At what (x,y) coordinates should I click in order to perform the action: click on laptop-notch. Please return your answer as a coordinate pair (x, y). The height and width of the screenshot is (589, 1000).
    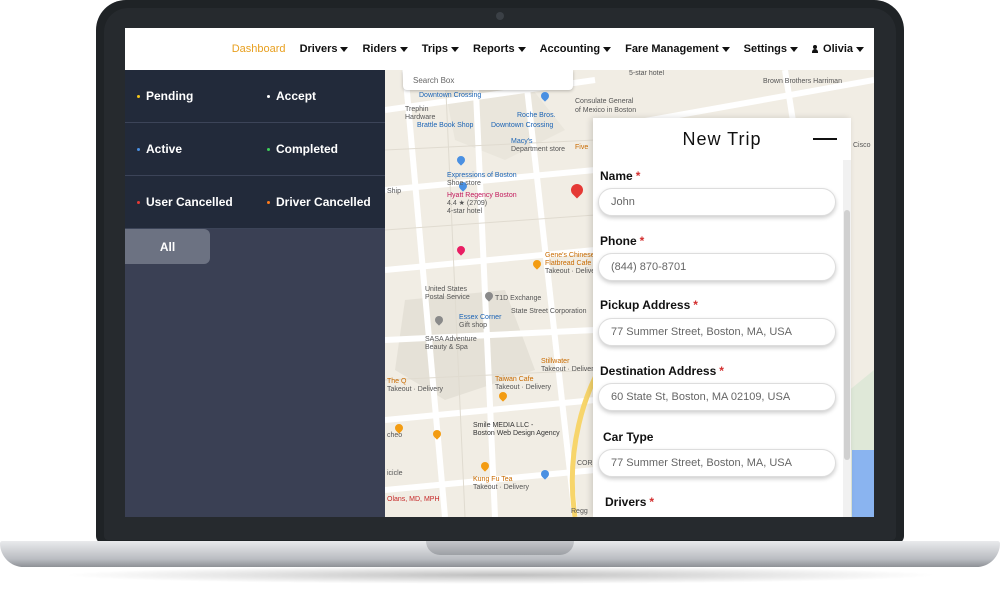
    Looking at the image, I should click on (500, 548).